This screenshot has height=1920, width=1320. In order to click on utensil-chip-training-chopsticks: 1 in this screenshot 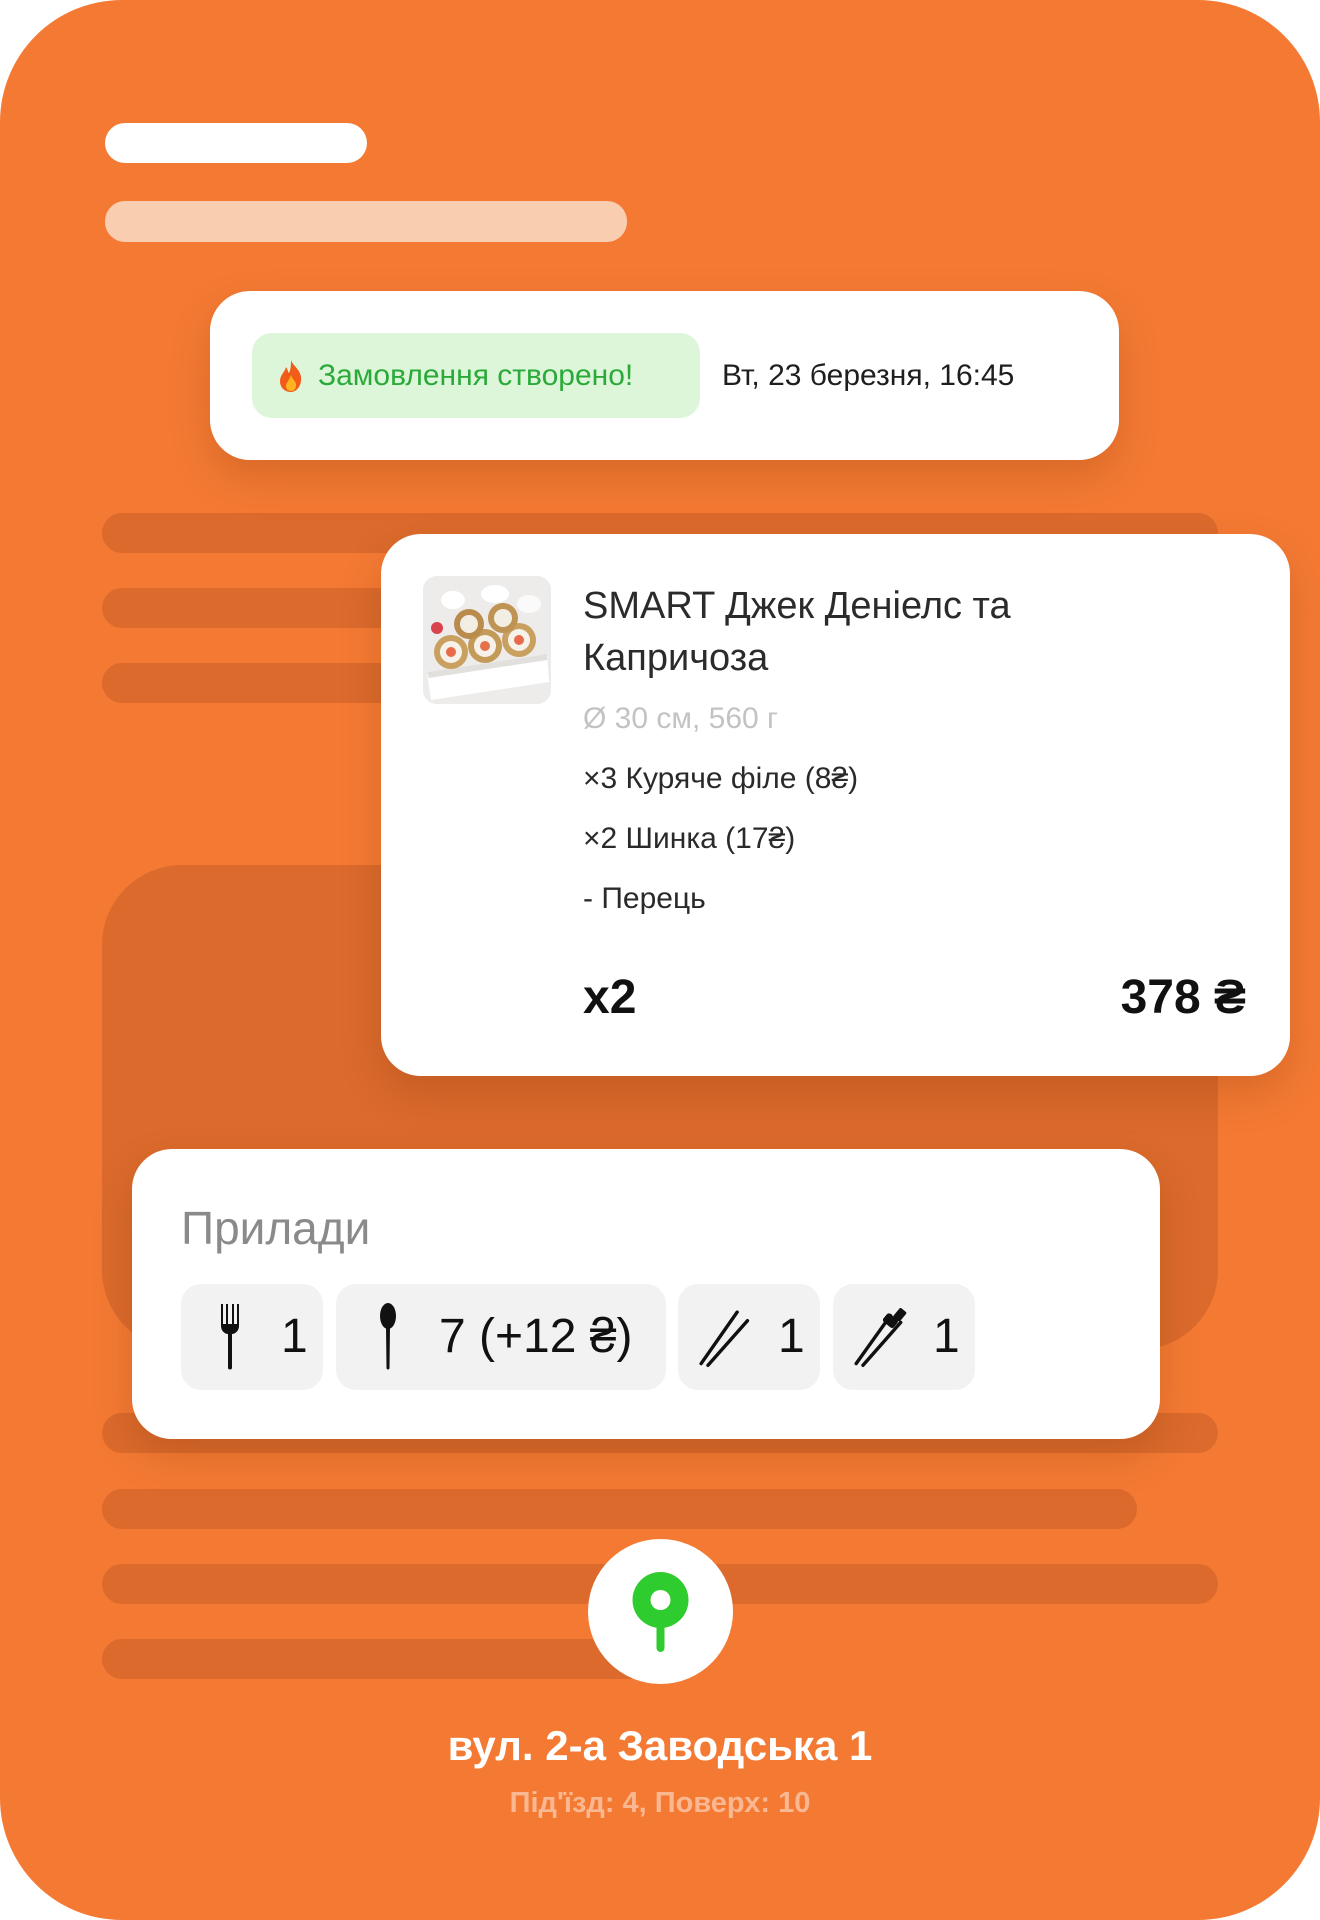, I will do `click(904, 1337)`.